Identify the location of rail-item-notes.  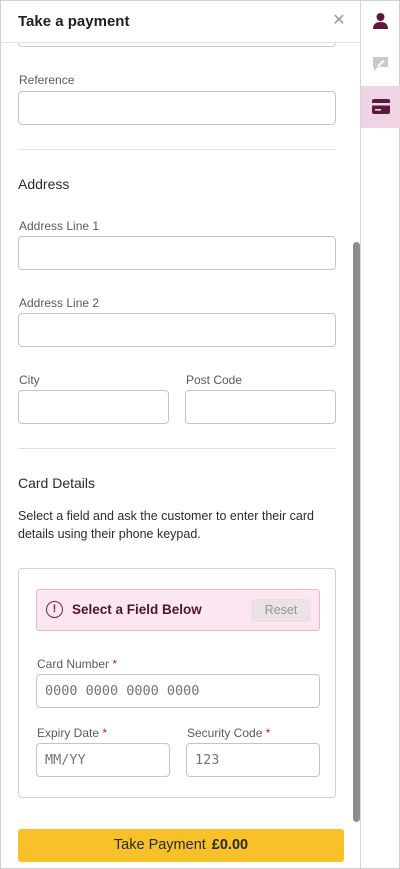
(380, 64).